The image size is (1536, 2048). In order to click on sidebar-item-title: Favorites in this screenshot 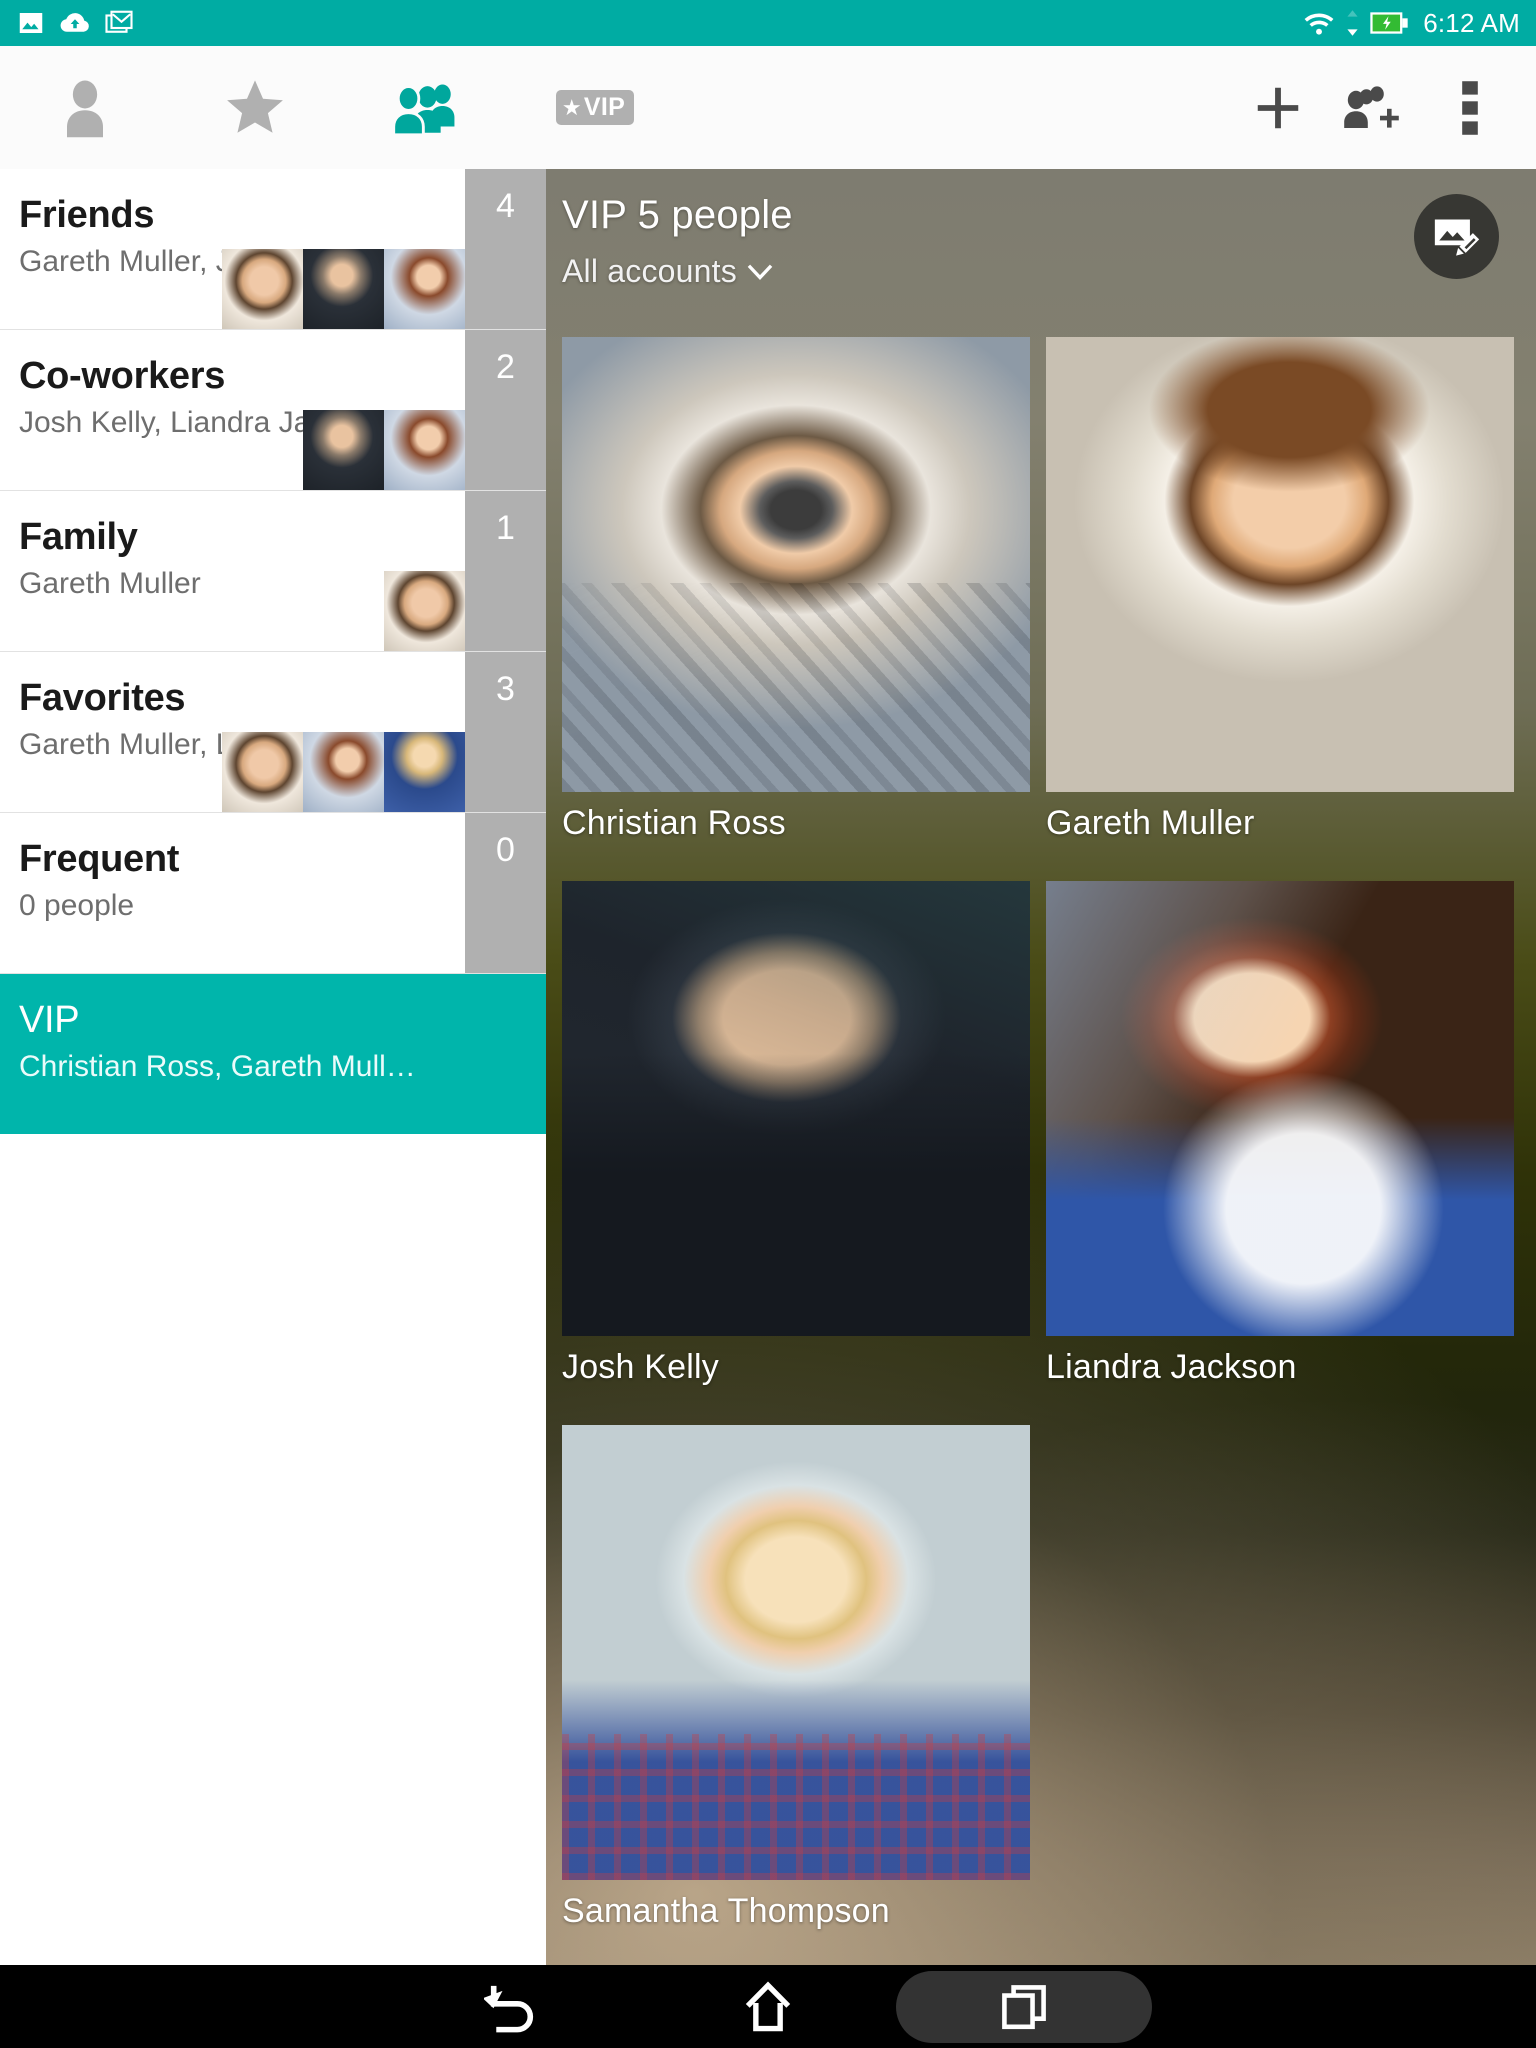, I will do `click(102, 698)`.